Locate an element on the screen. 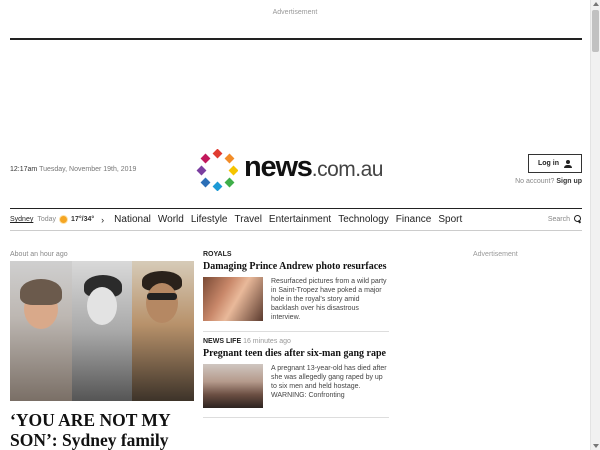 The width and height of the screenshot is (600, 450). weather-city: Sydney is located at coordinates (21, 219).